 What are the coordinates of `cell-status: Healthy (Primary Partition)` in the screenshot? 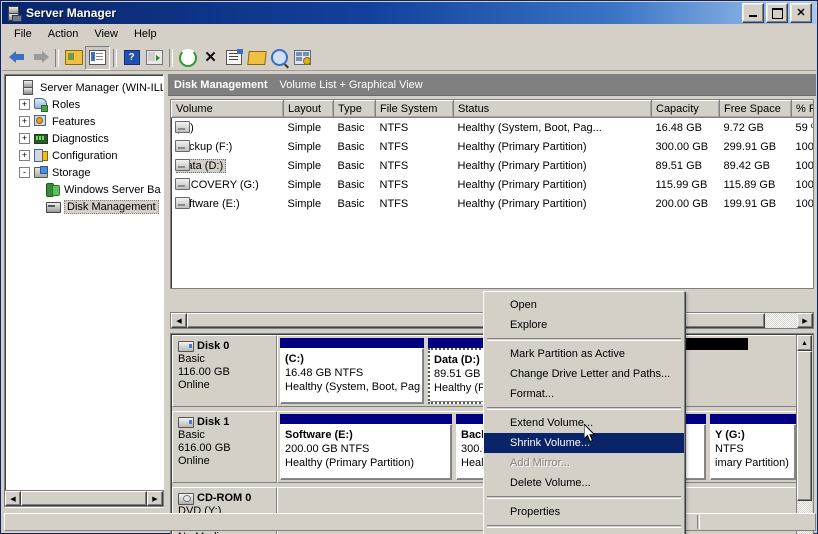 It's located at (522, 165).